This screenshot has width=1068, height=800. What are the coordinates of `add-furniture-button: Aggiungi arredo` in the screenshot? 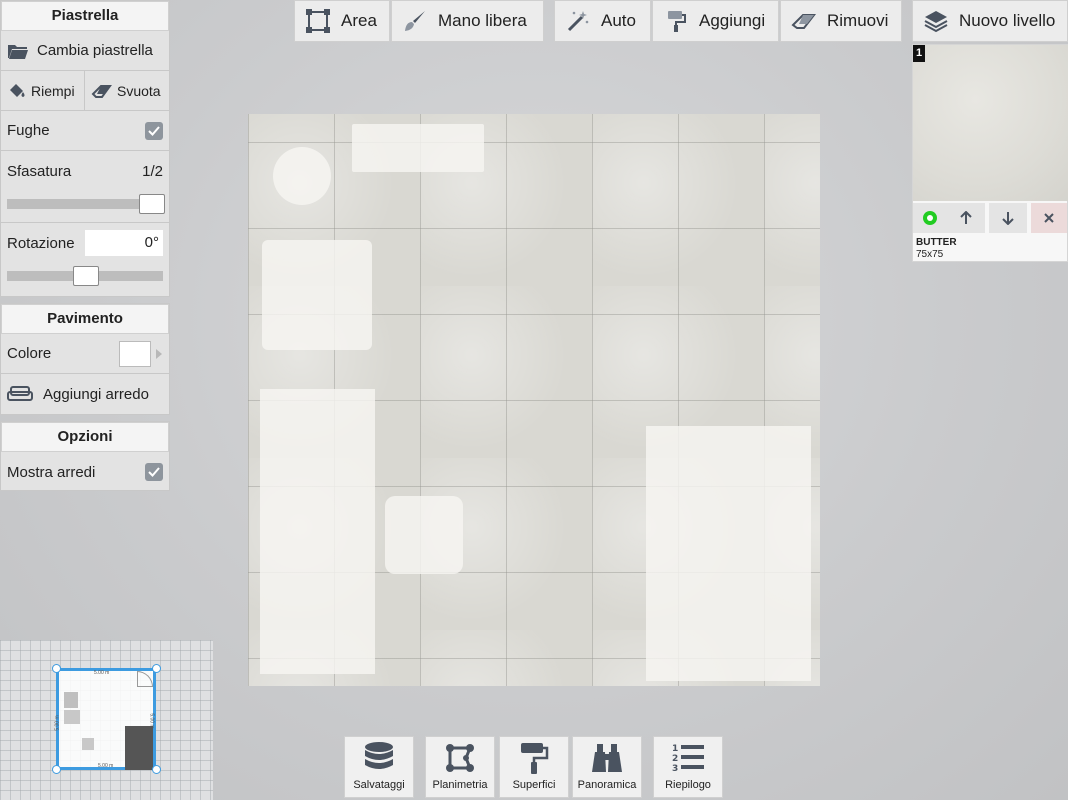 It's located at (85, 394).